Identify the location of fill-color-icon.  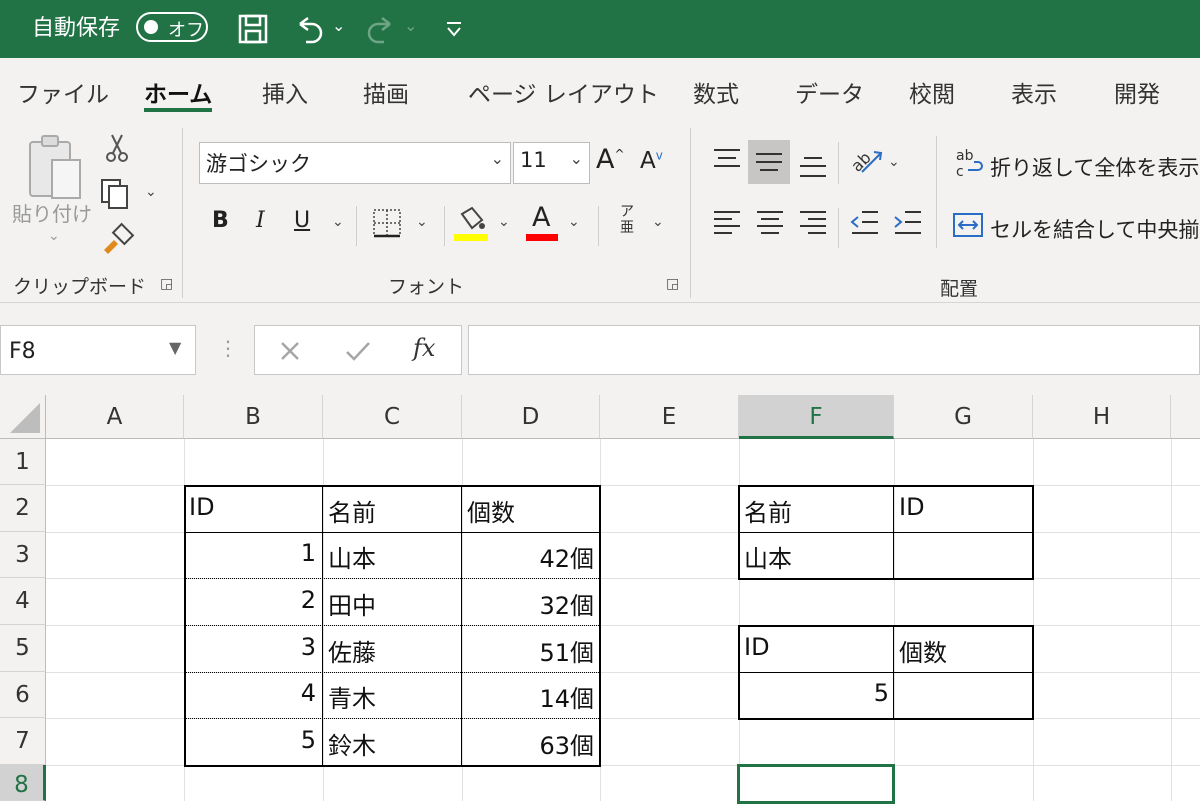
(471, 224).